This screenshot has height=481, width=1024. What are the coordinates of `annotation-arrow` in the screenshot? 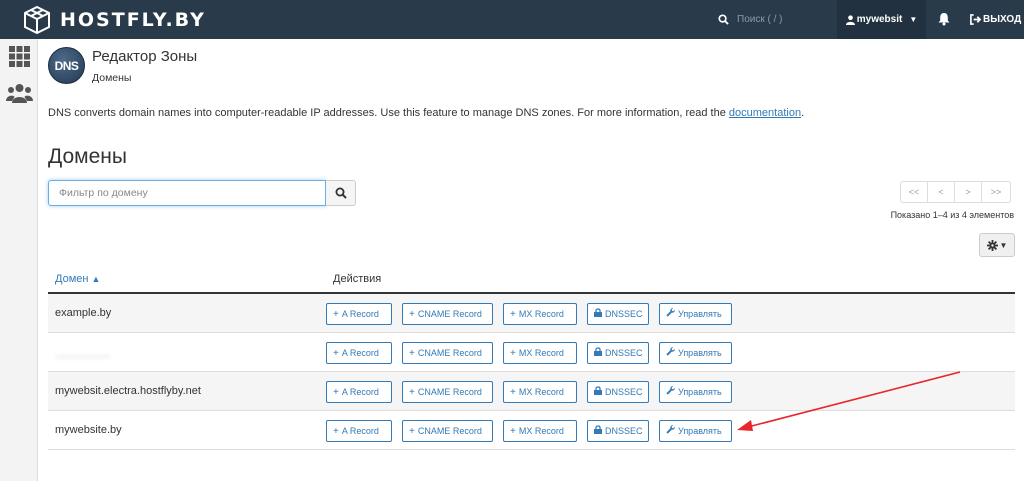 It's located at (849, 401).